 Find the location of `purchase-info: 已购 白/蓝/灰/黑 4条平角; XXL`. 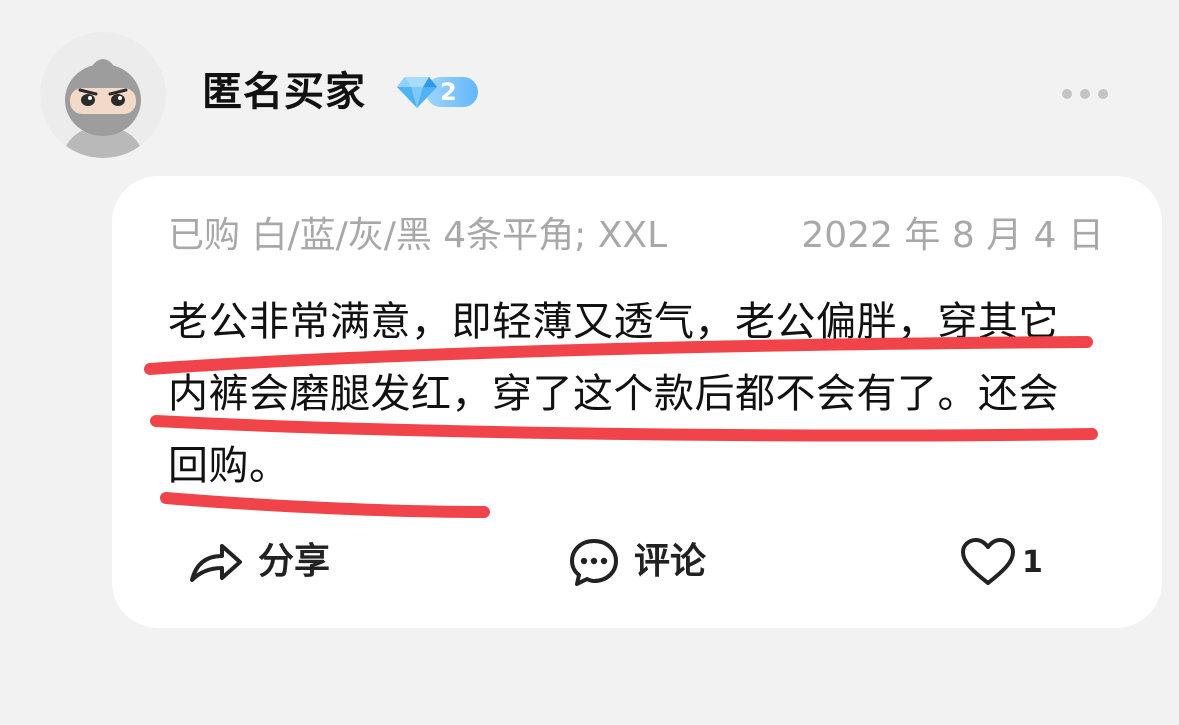

purchase-info: 已购 白/蓝/灰/黑 4条平角; XXL is located at coordinates (418, 235).